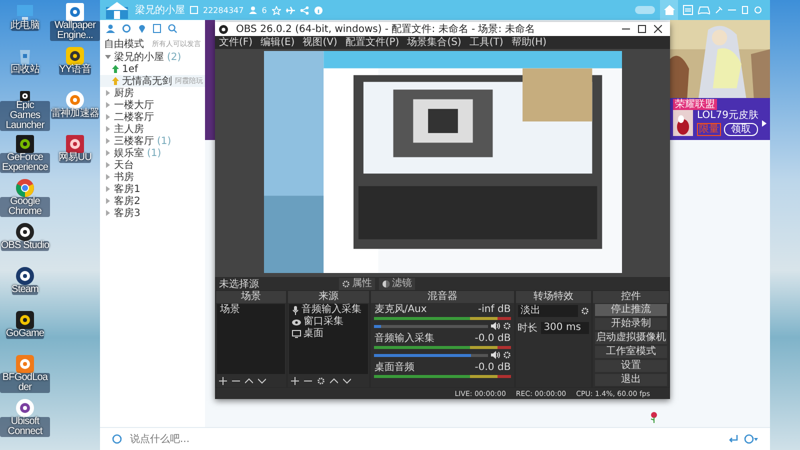 The image size is (800, 450). Describe the element at coordinates (397, 284) in the screenshot. I see `toolbar-button: 滤镜` at that location.